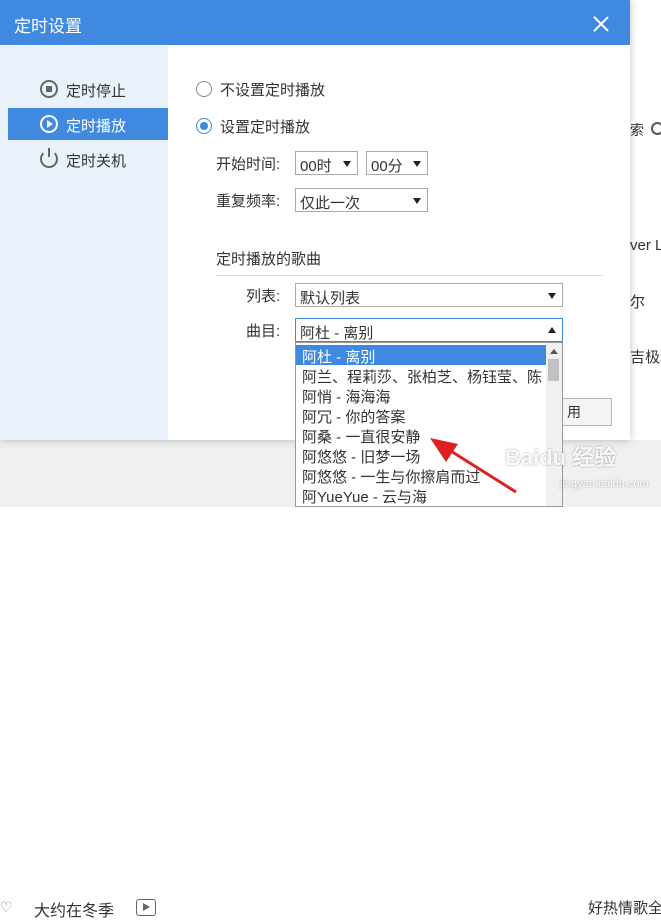 The width and height of the screenshot is (661, 921). What do you see at coordinates (638, 302) in the screenshot?
I see `background-row-2: 尔` at bounding box center [638, 302].